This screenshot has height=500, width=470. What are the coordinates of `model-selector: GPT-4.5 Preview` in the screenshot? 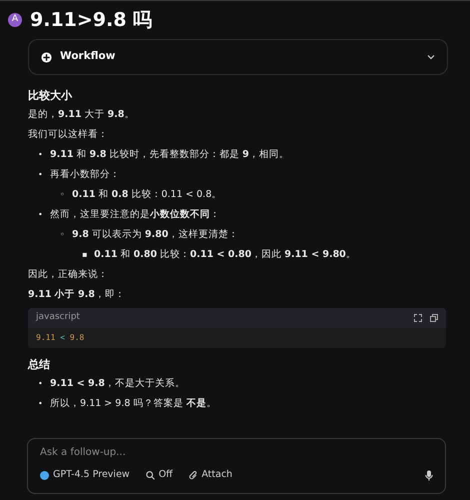 It's located at (85, 475).